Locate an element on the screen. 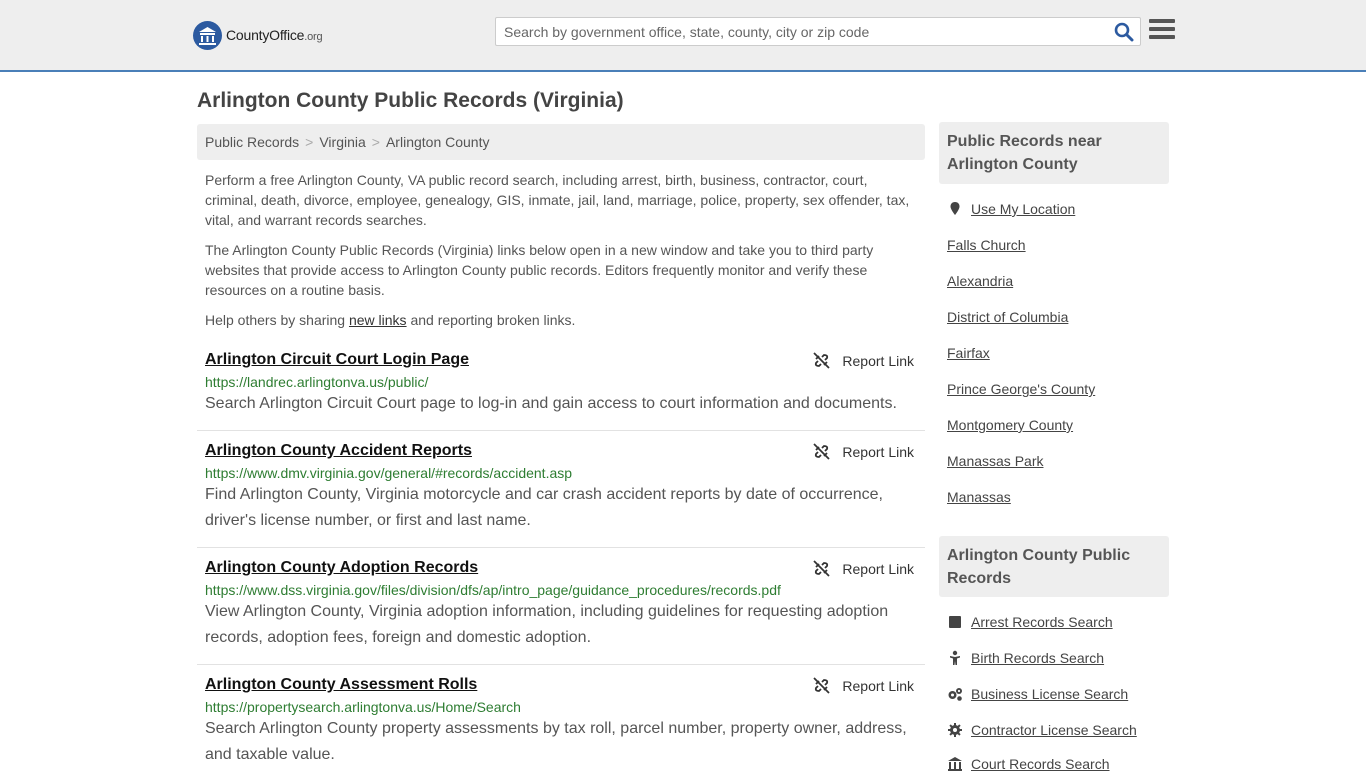 Image resolution: width=1366 pixels, height=775 pixels. map-pin-icon is located at coordinates (955, 209).